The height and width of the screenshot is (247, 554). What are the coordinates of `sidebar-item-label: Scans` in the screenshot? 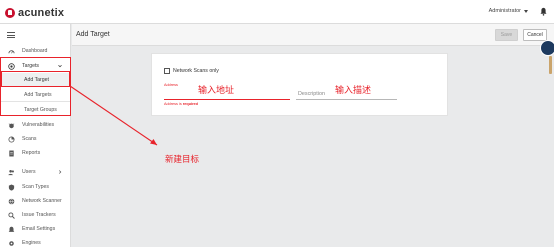 It's located at (29, 139).